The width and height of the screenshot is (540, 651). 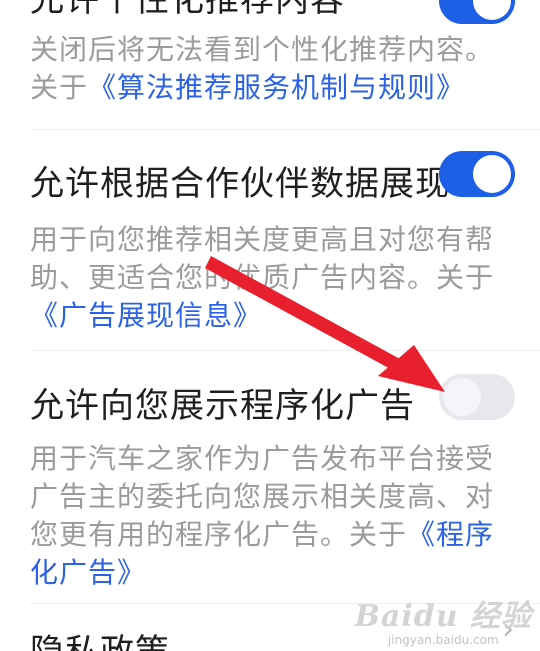 I want to click on arrow-head, so click(x=411, y=368).